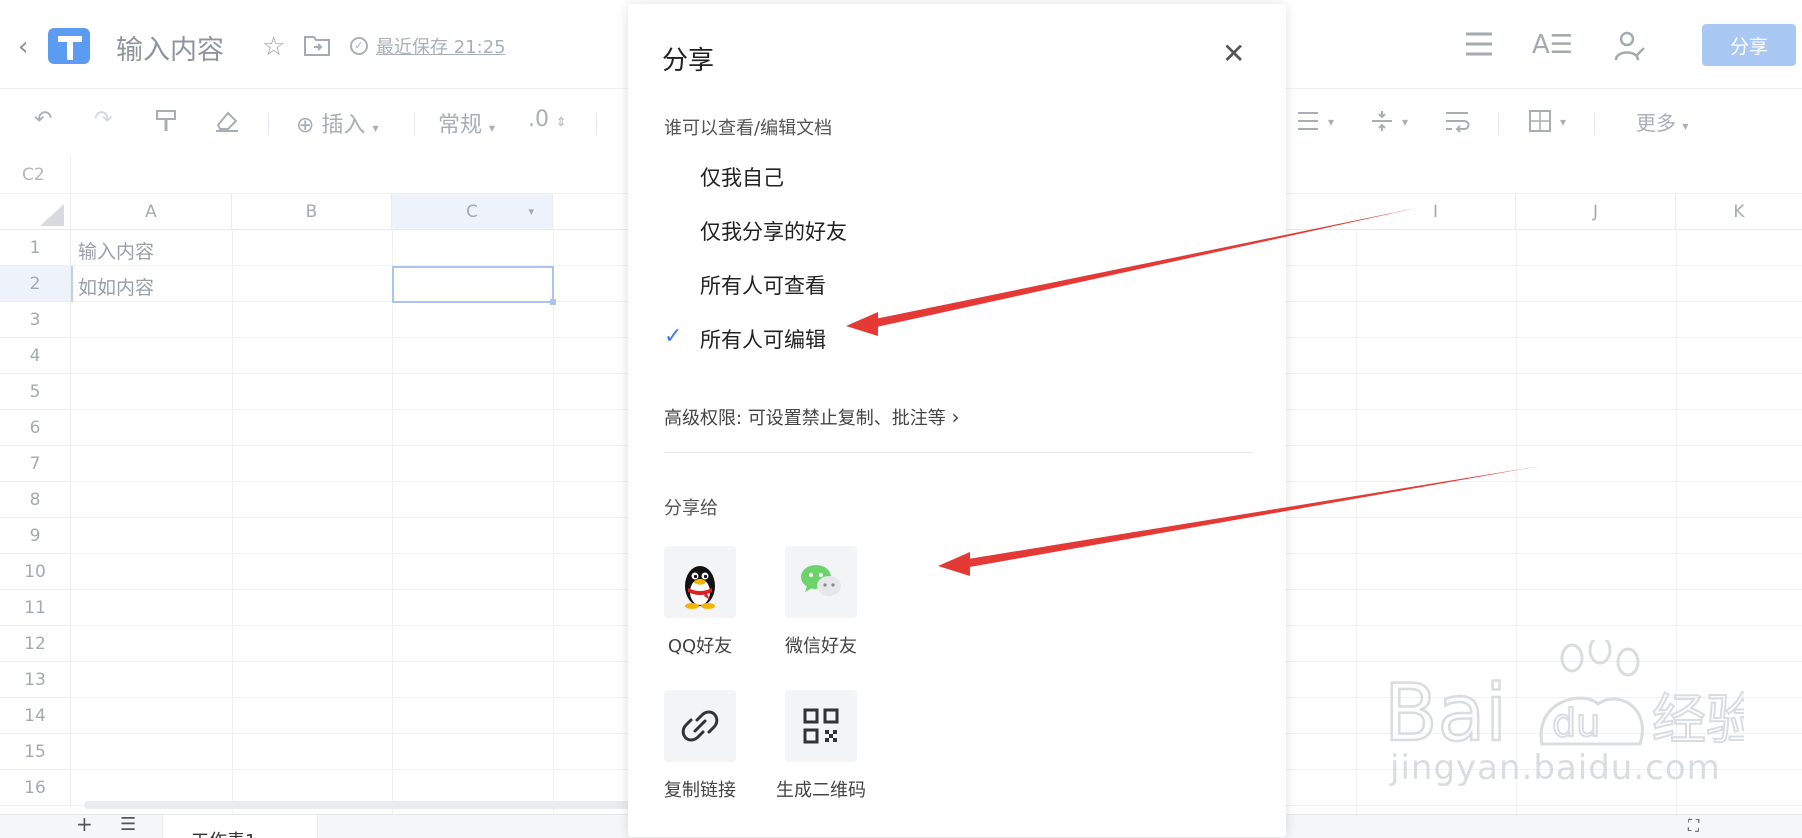 The width and height of the screenshot is (1802, 838). Describe the element at coordinates (35, 320) in the screenshot. I see `row-header: 3` at that location.